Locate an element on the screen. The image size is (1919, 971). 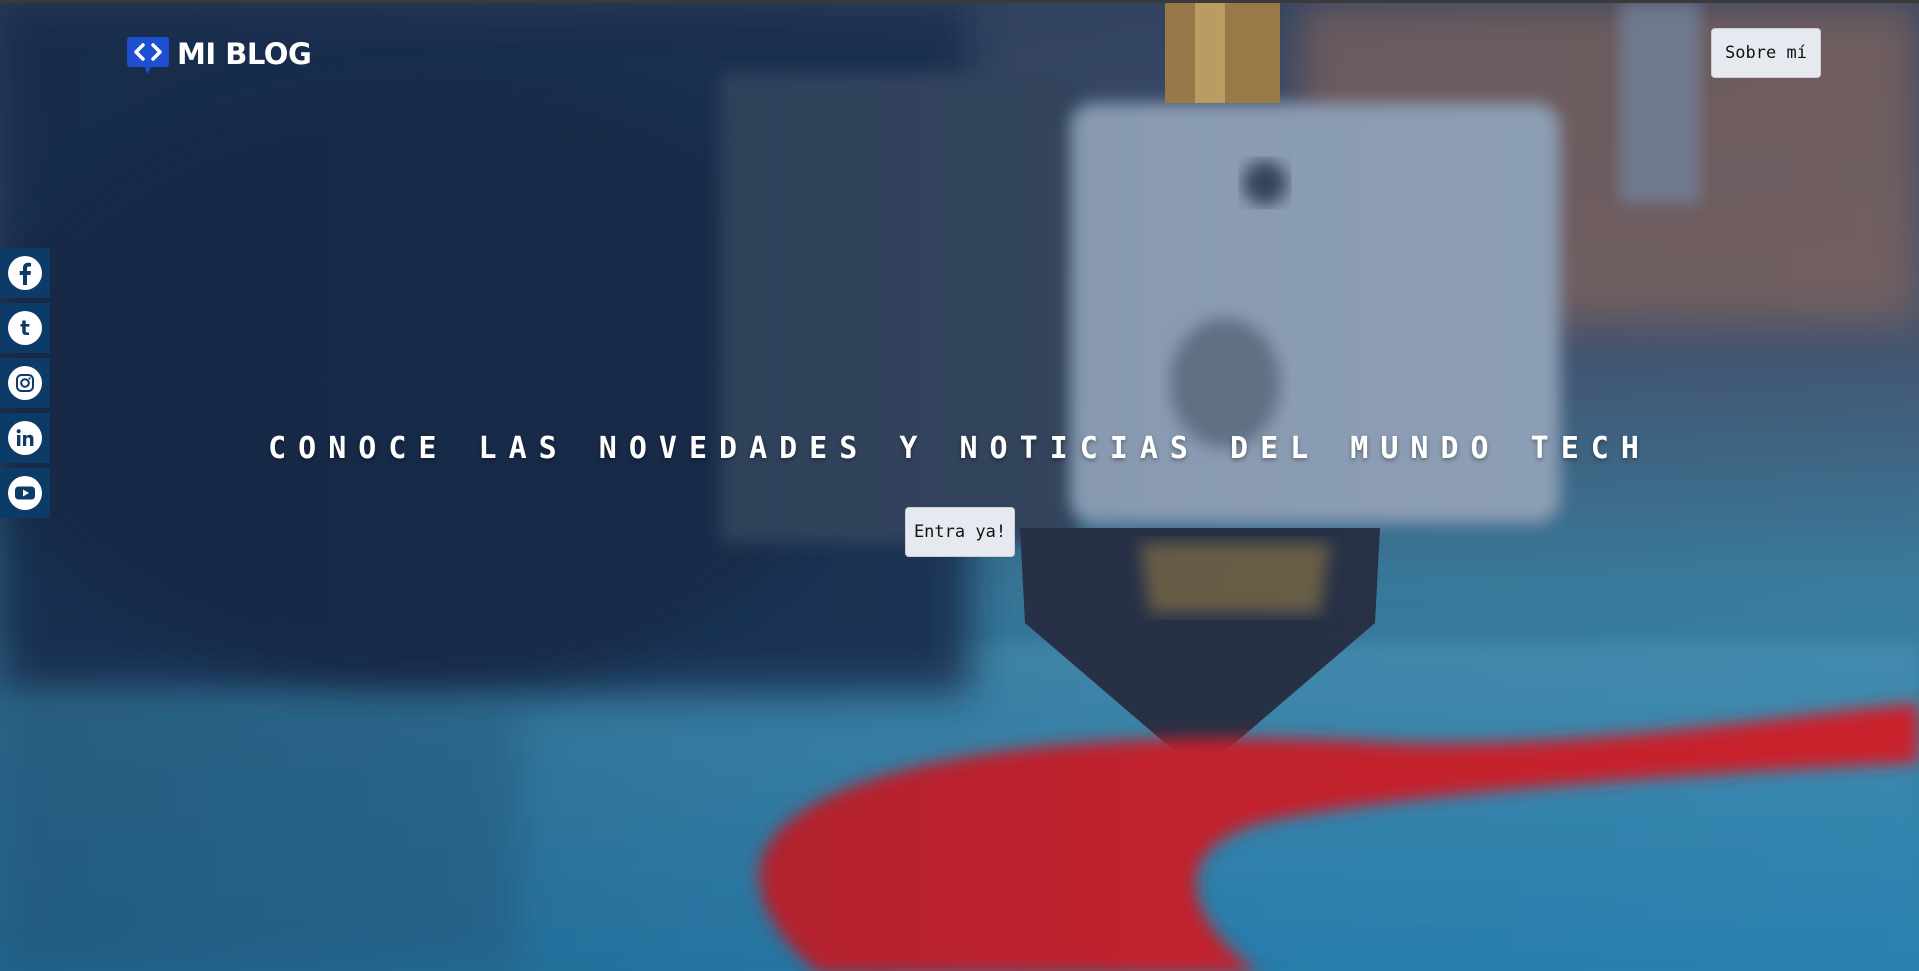
site-logo: MI BLOG is located at coordinates (219, 55).